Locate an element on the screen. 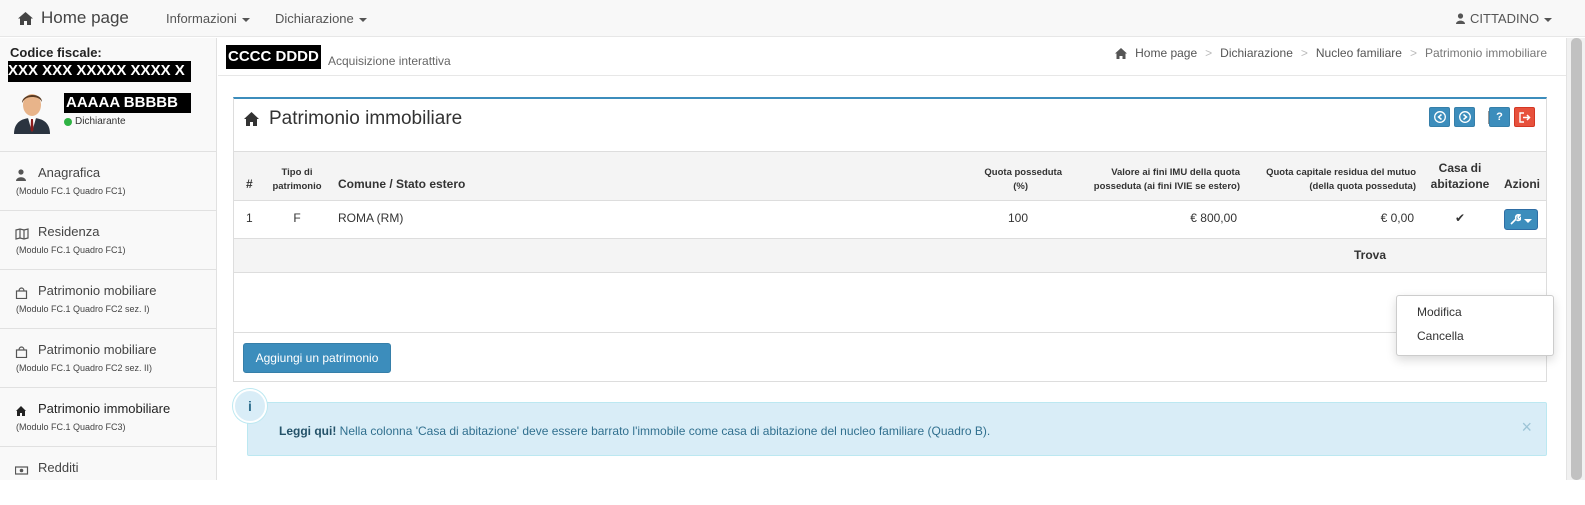 The image size is (1585, 505). sidebar-item-sub: (Modulo FC.1 Quadro FC2 sez. II) is located at coordinates (84, 368).